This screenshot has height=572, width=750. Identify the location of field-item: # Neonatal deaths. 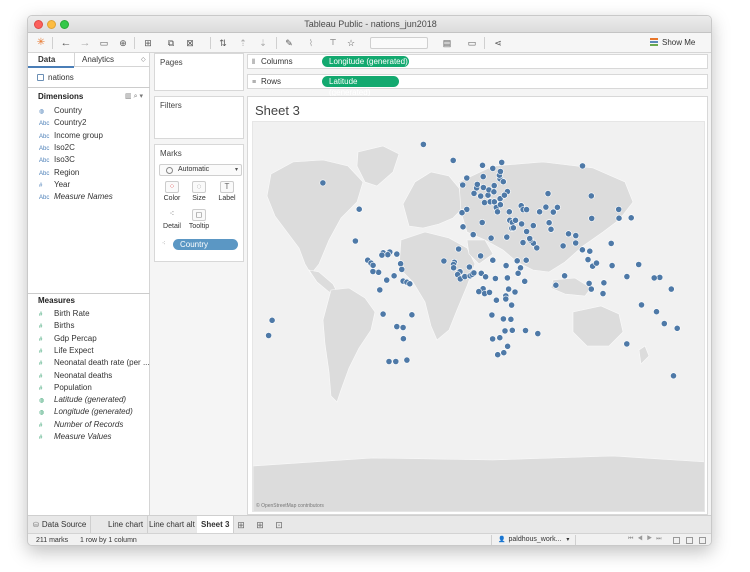
(75, 376).